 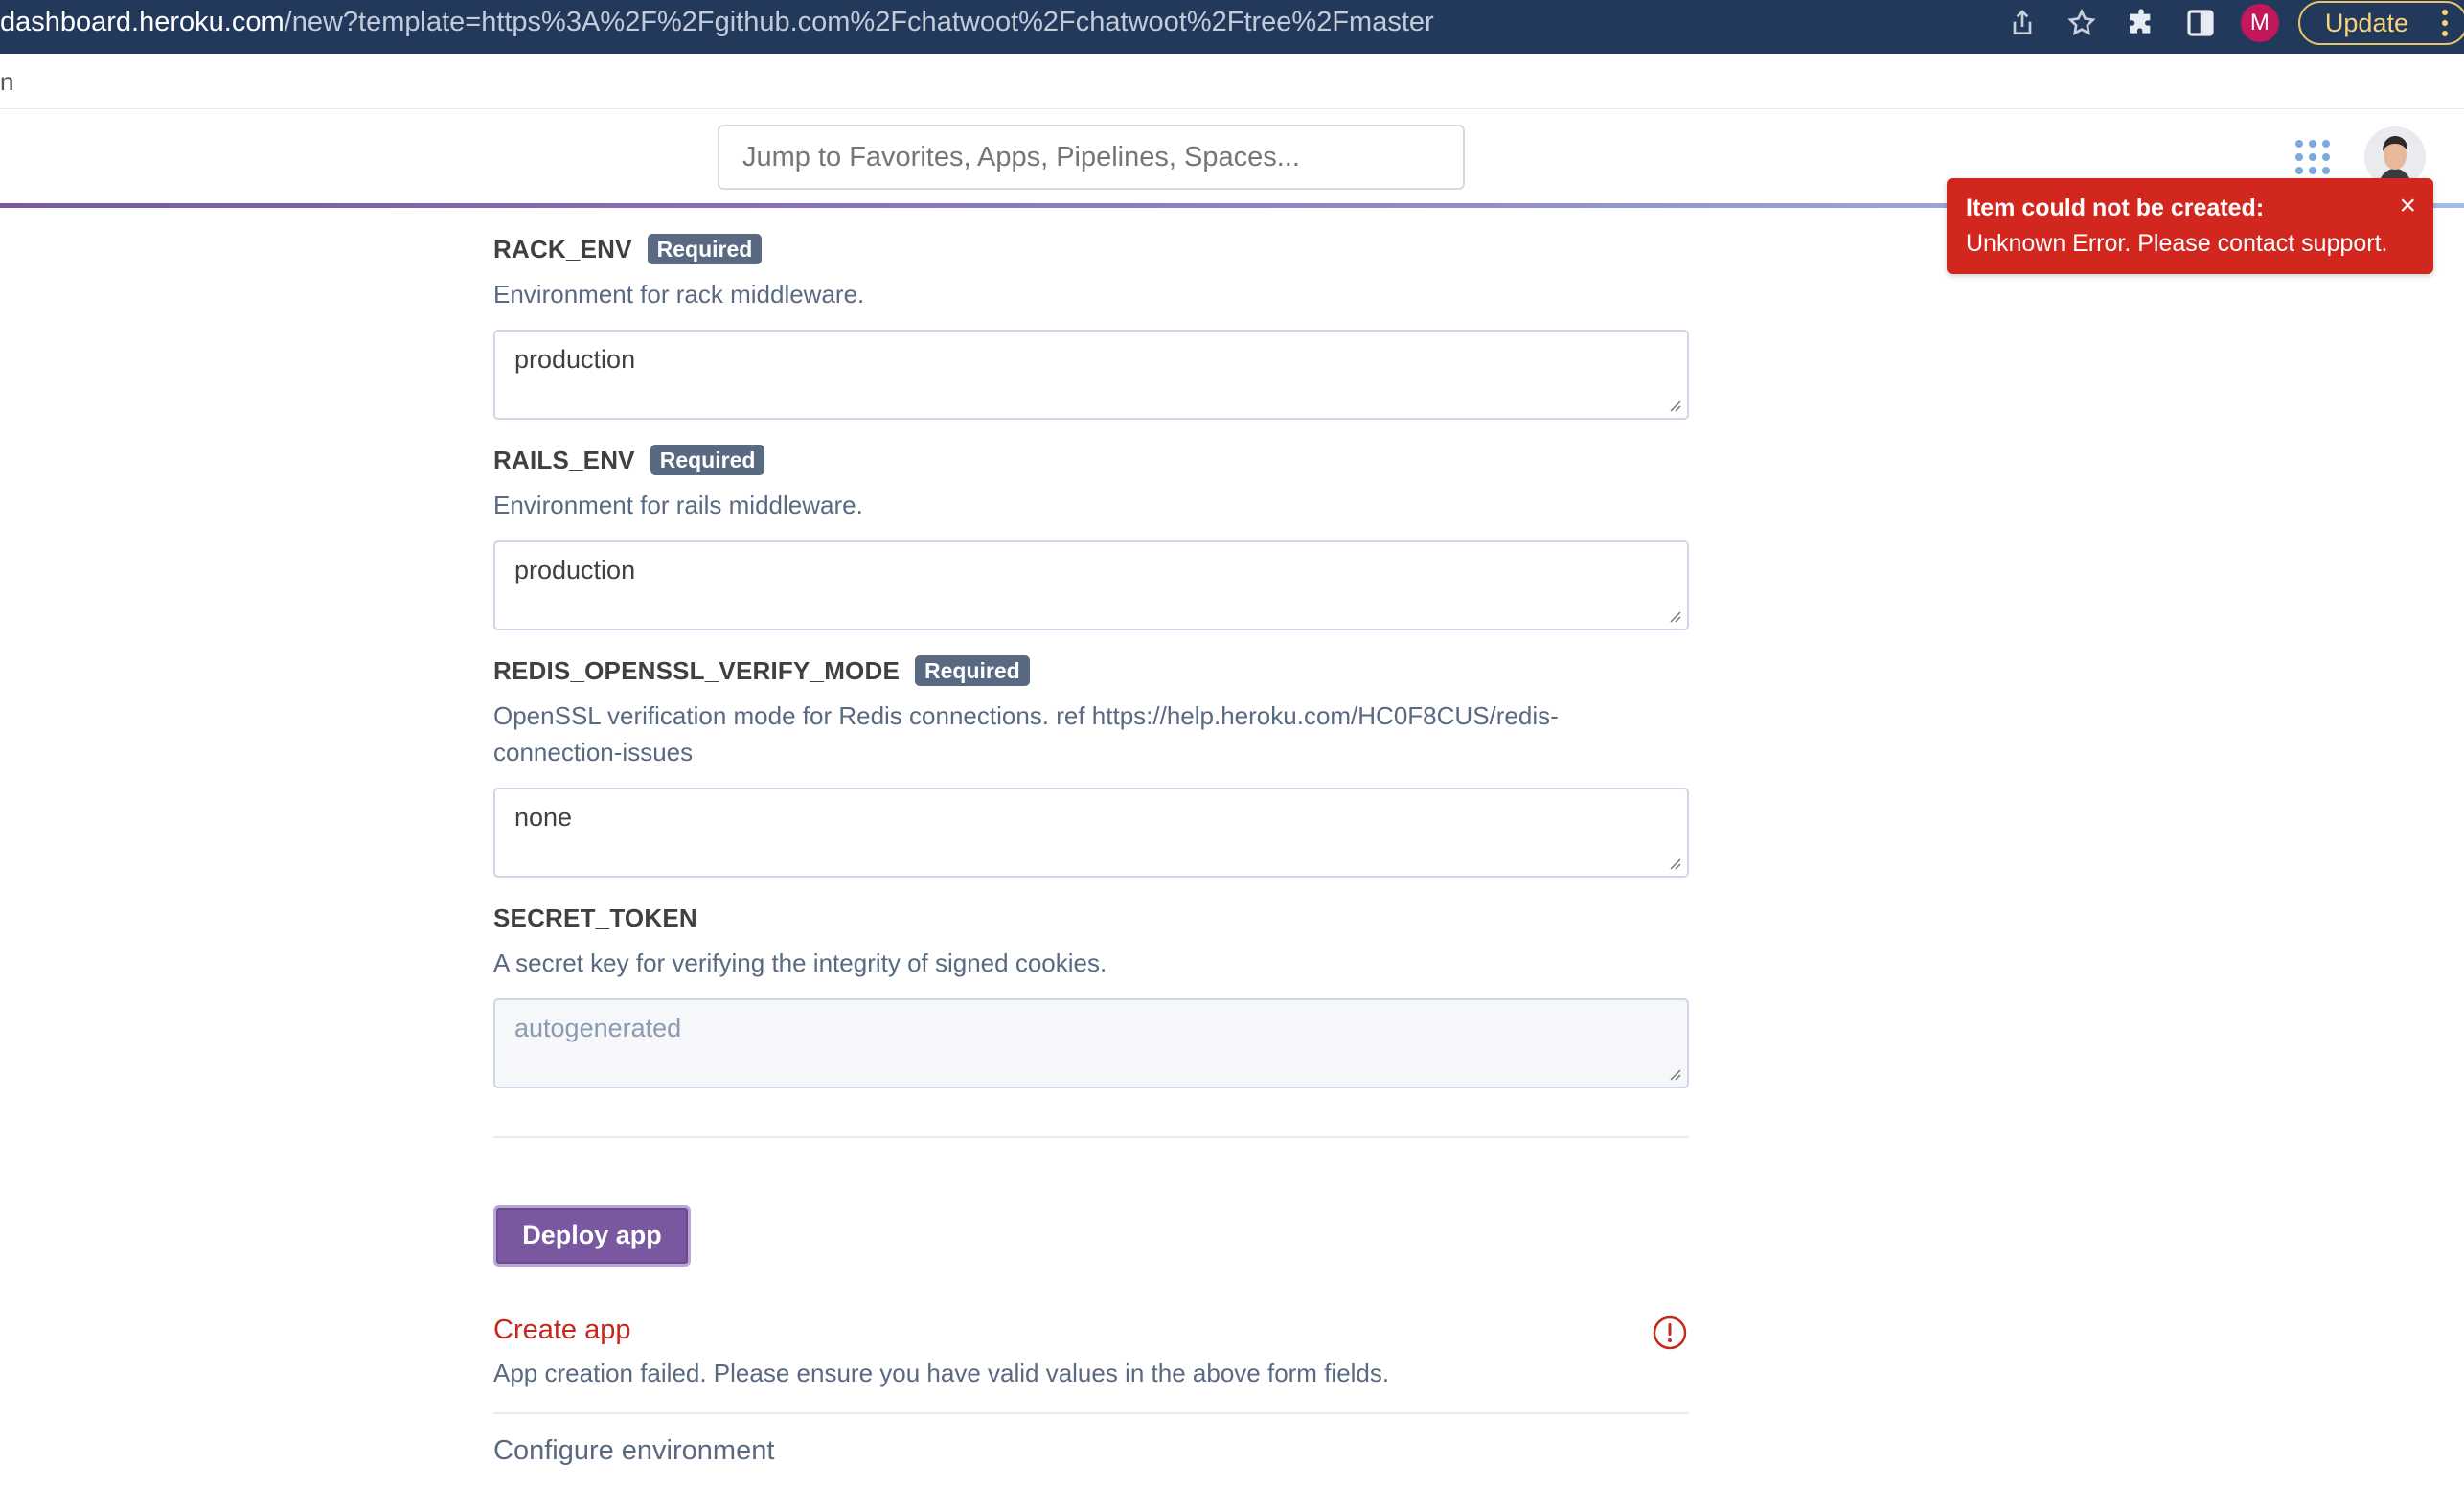 I want to click on rack-env-textarea: production, so click(x=1091, y=375).